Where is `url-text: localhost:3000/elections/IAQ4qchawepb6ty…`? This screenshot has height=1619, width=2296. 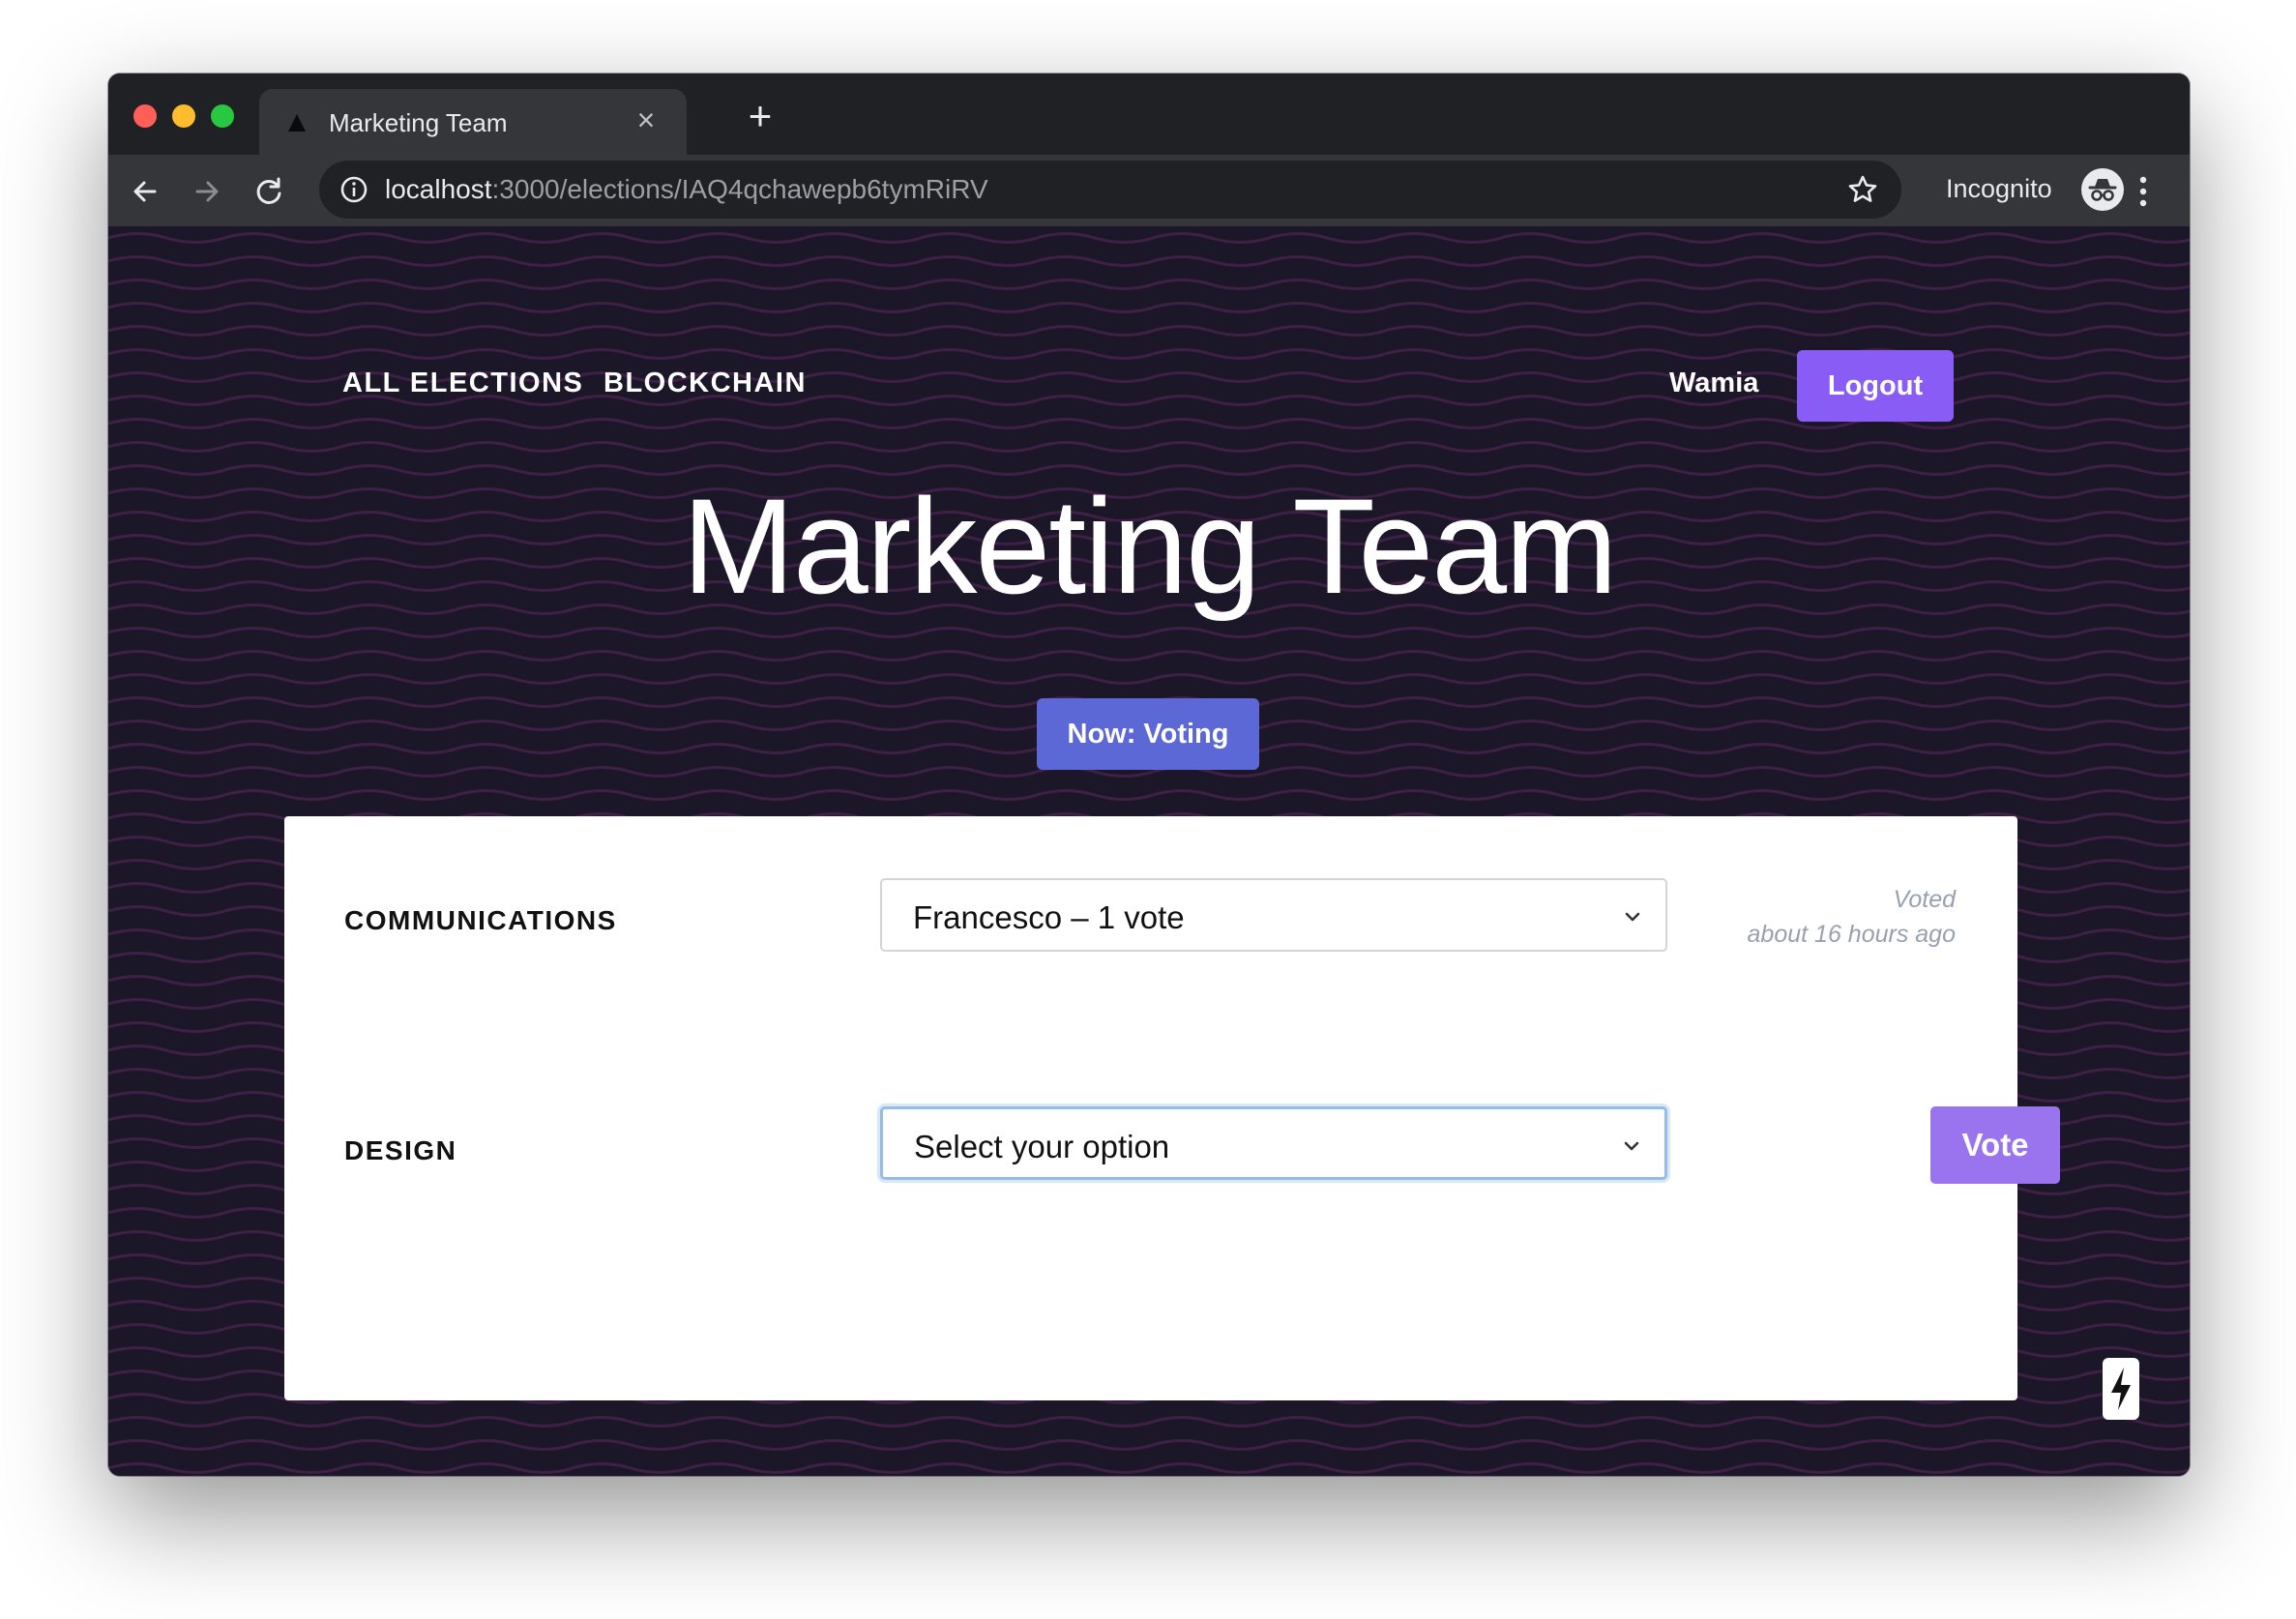 url-text: localhost:3000/elections/IAQ4qchawepb6ty… is located at coordinates (686, 189).